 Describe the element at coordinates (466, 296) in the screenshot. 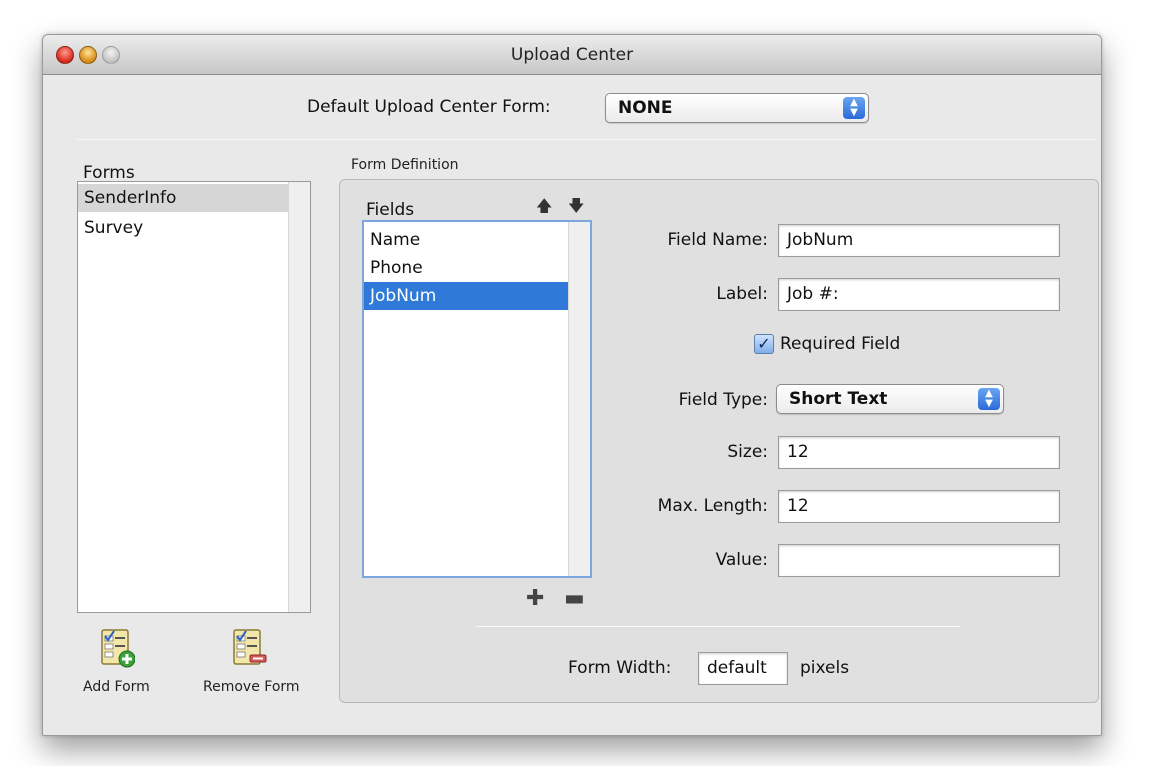

I see `fields-list-item-selected: JobNum` at that location.